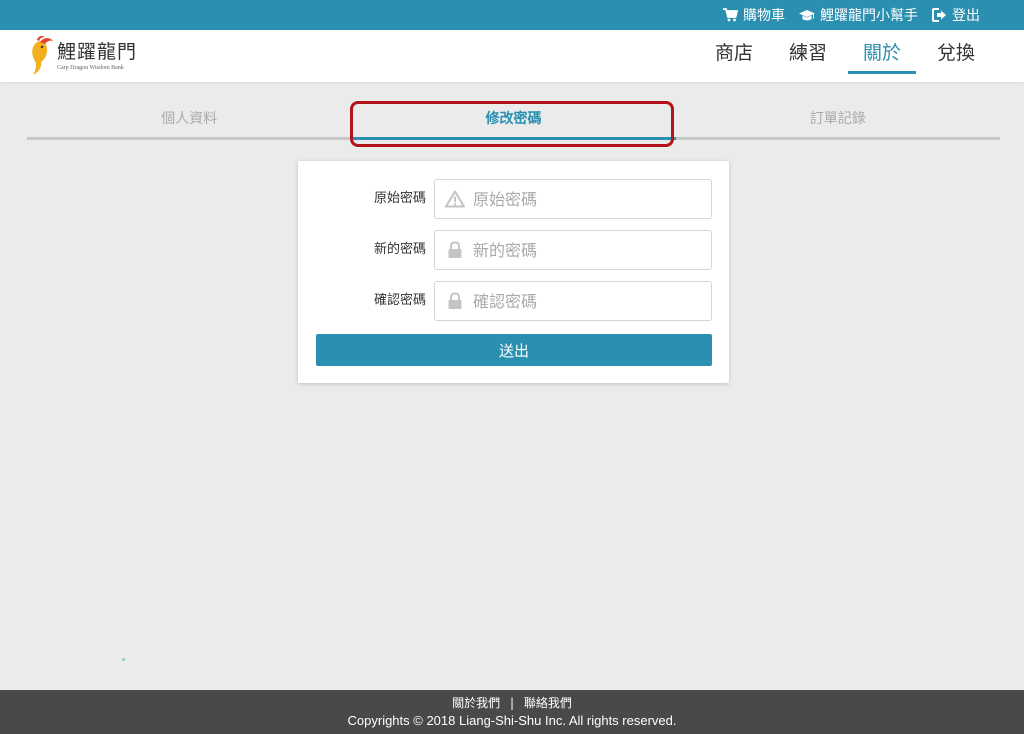  Describe the element at coordinates (90, 68) in the screenshot. I see `brand-subtitle: Carp Dragon Wisdom Bank` at that location.